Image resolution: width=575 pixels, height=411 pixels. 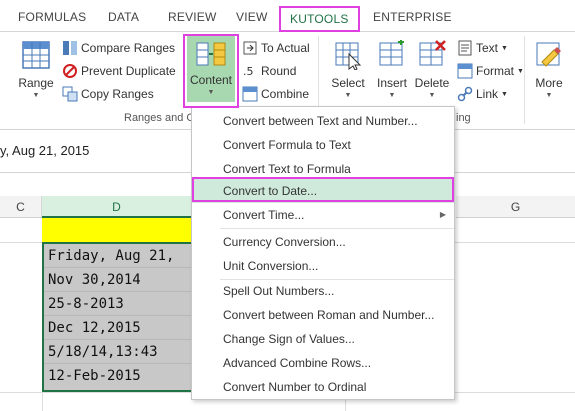 I want to click on svg-text: .5, so click(x=248, y=71).